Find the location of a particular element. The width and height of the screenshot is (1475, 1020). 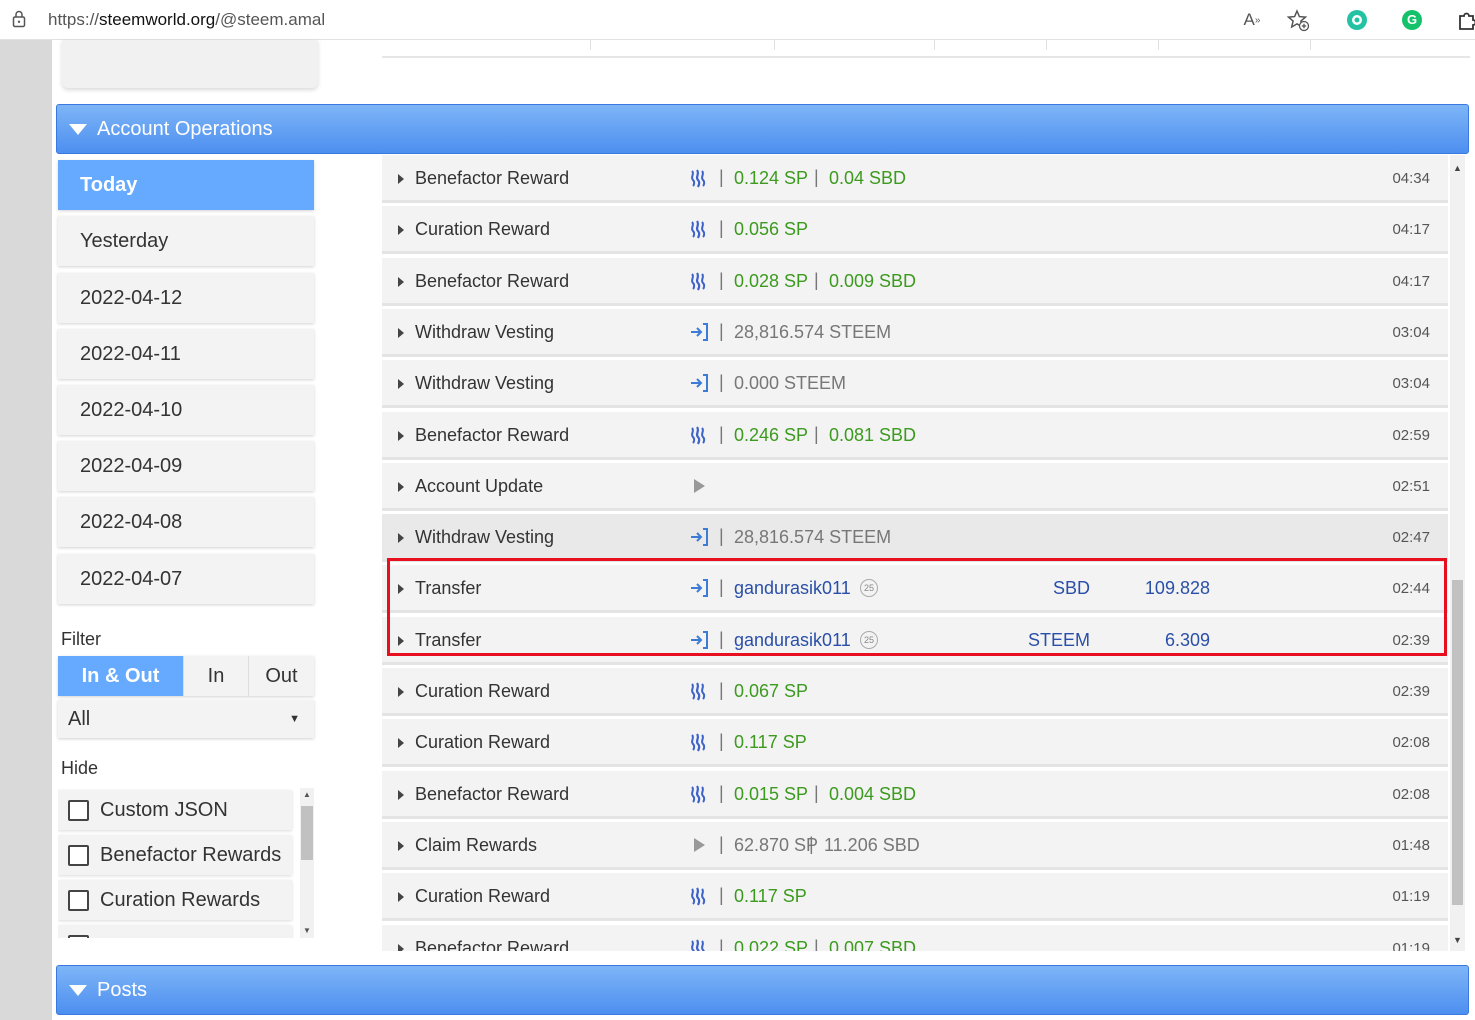

operation-value-secondary: 0.004 SBD is located at coordinates (873, 793).